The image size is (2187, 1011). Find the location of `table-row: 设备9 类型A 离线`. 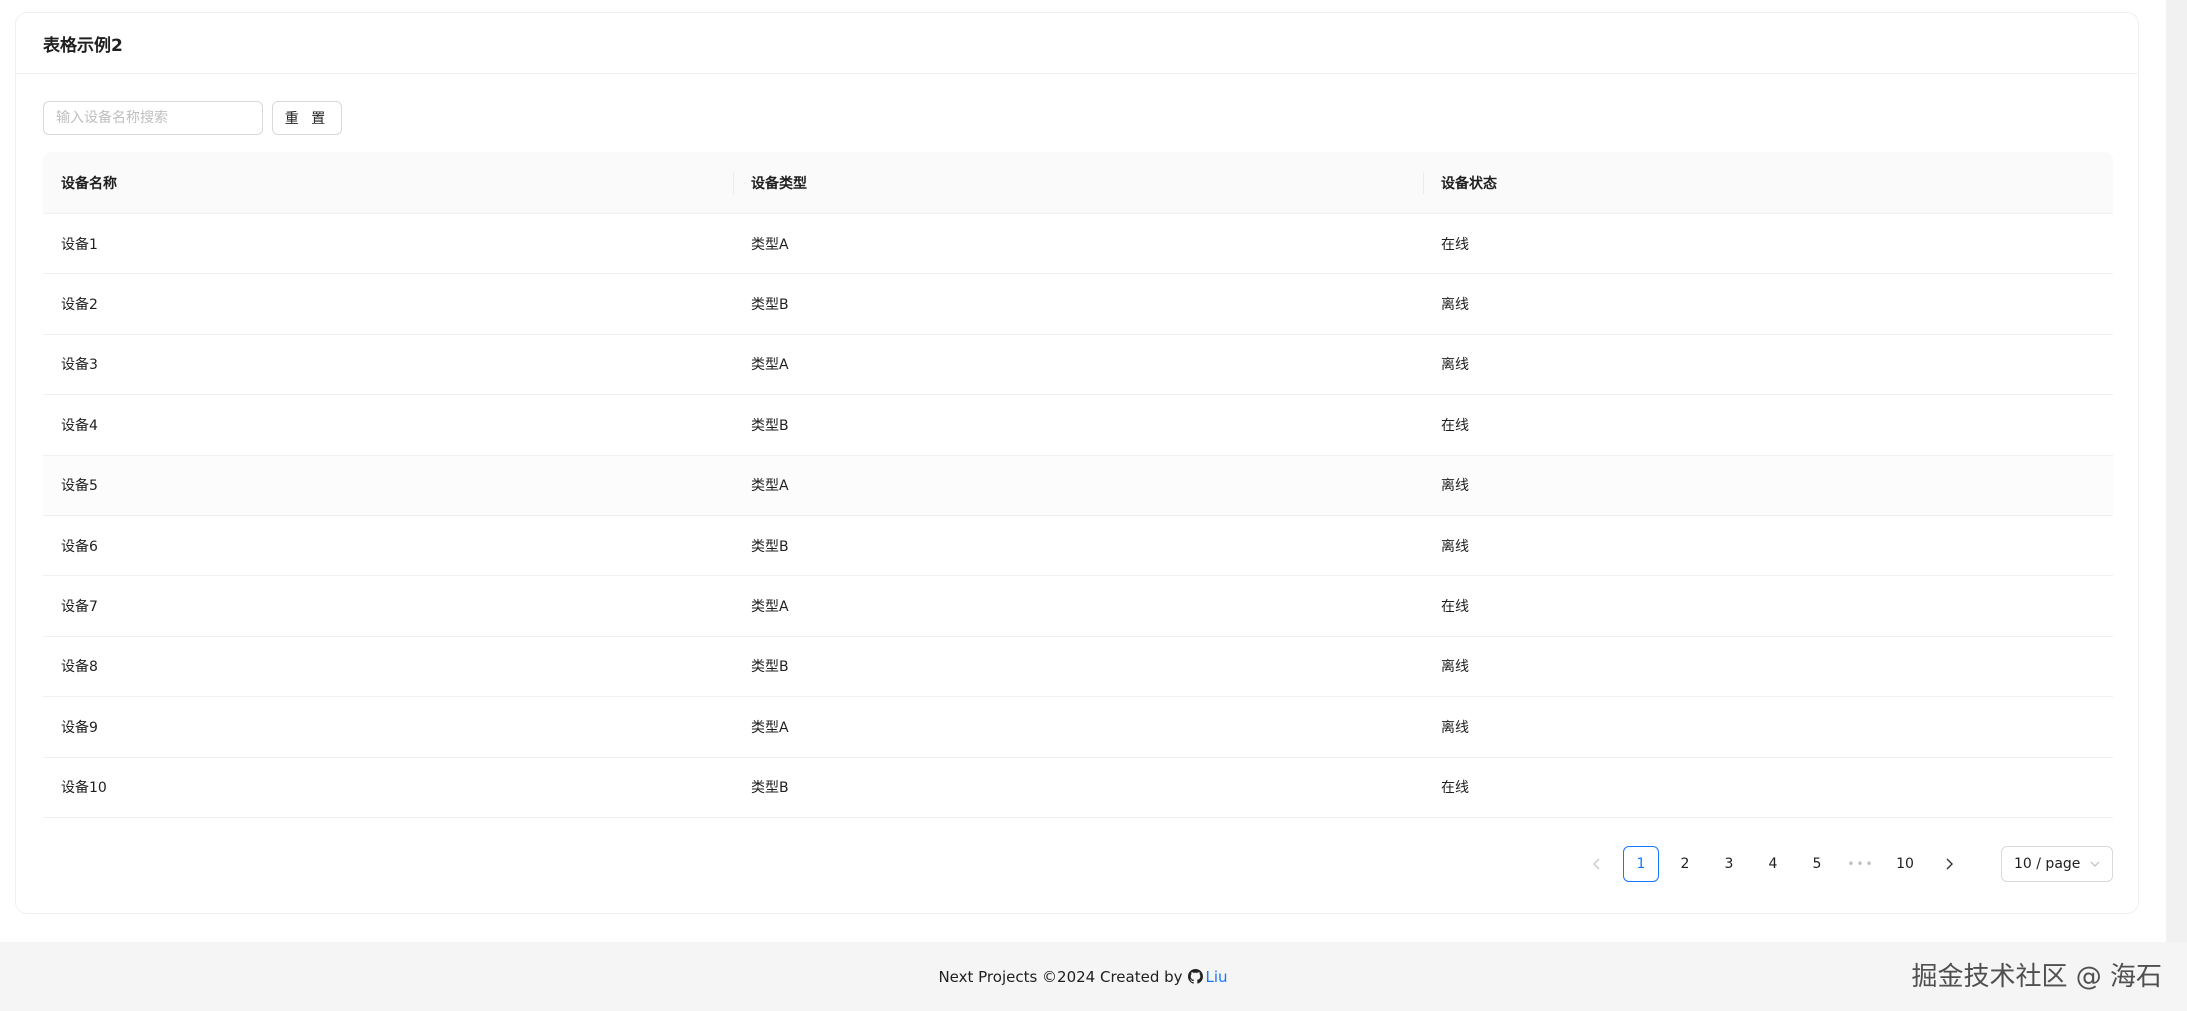

table-row: 设备9 类型A 离线 is located at coordinates (1078, 727).